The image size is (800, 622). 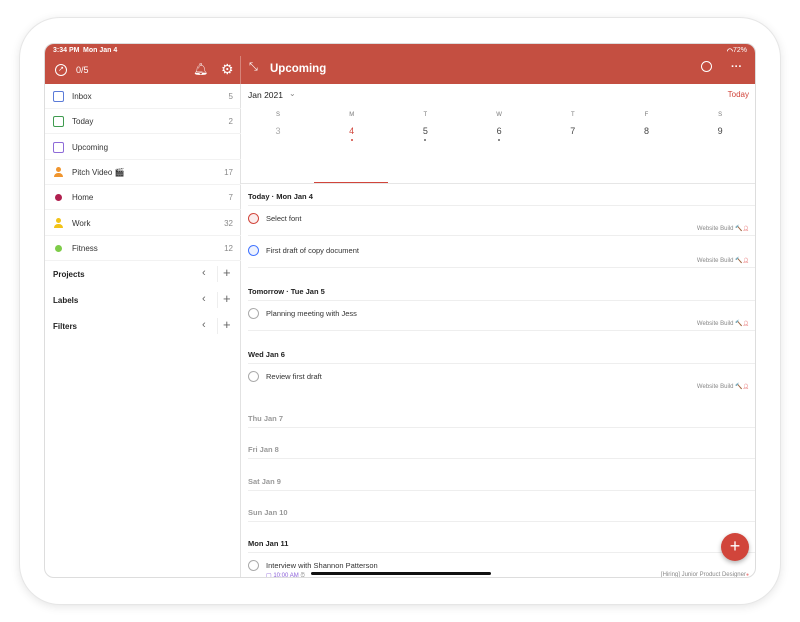 I want to click on sidebar-section-filters: Filters ‹ +, so click(x=143, y=326).